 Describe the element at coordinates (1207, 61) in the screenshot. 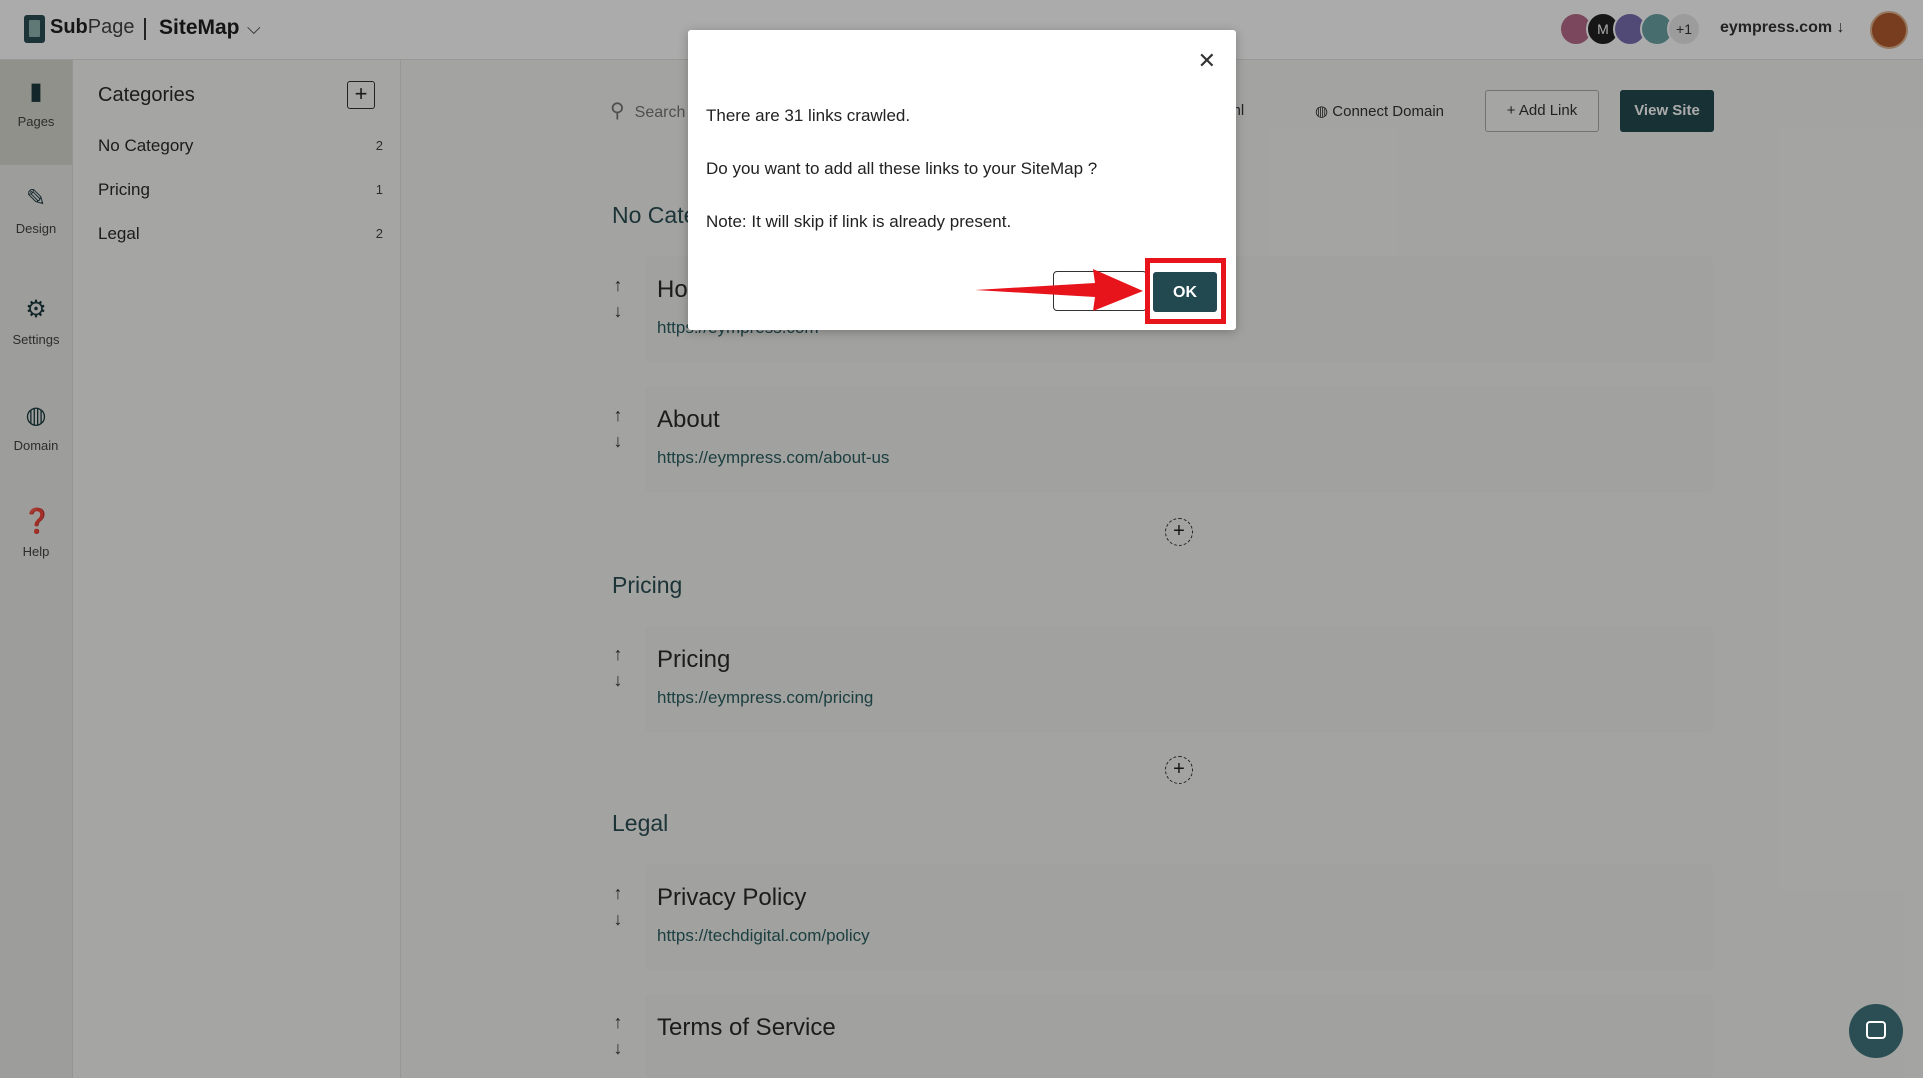

I see `close-icon: ✕` at that location.